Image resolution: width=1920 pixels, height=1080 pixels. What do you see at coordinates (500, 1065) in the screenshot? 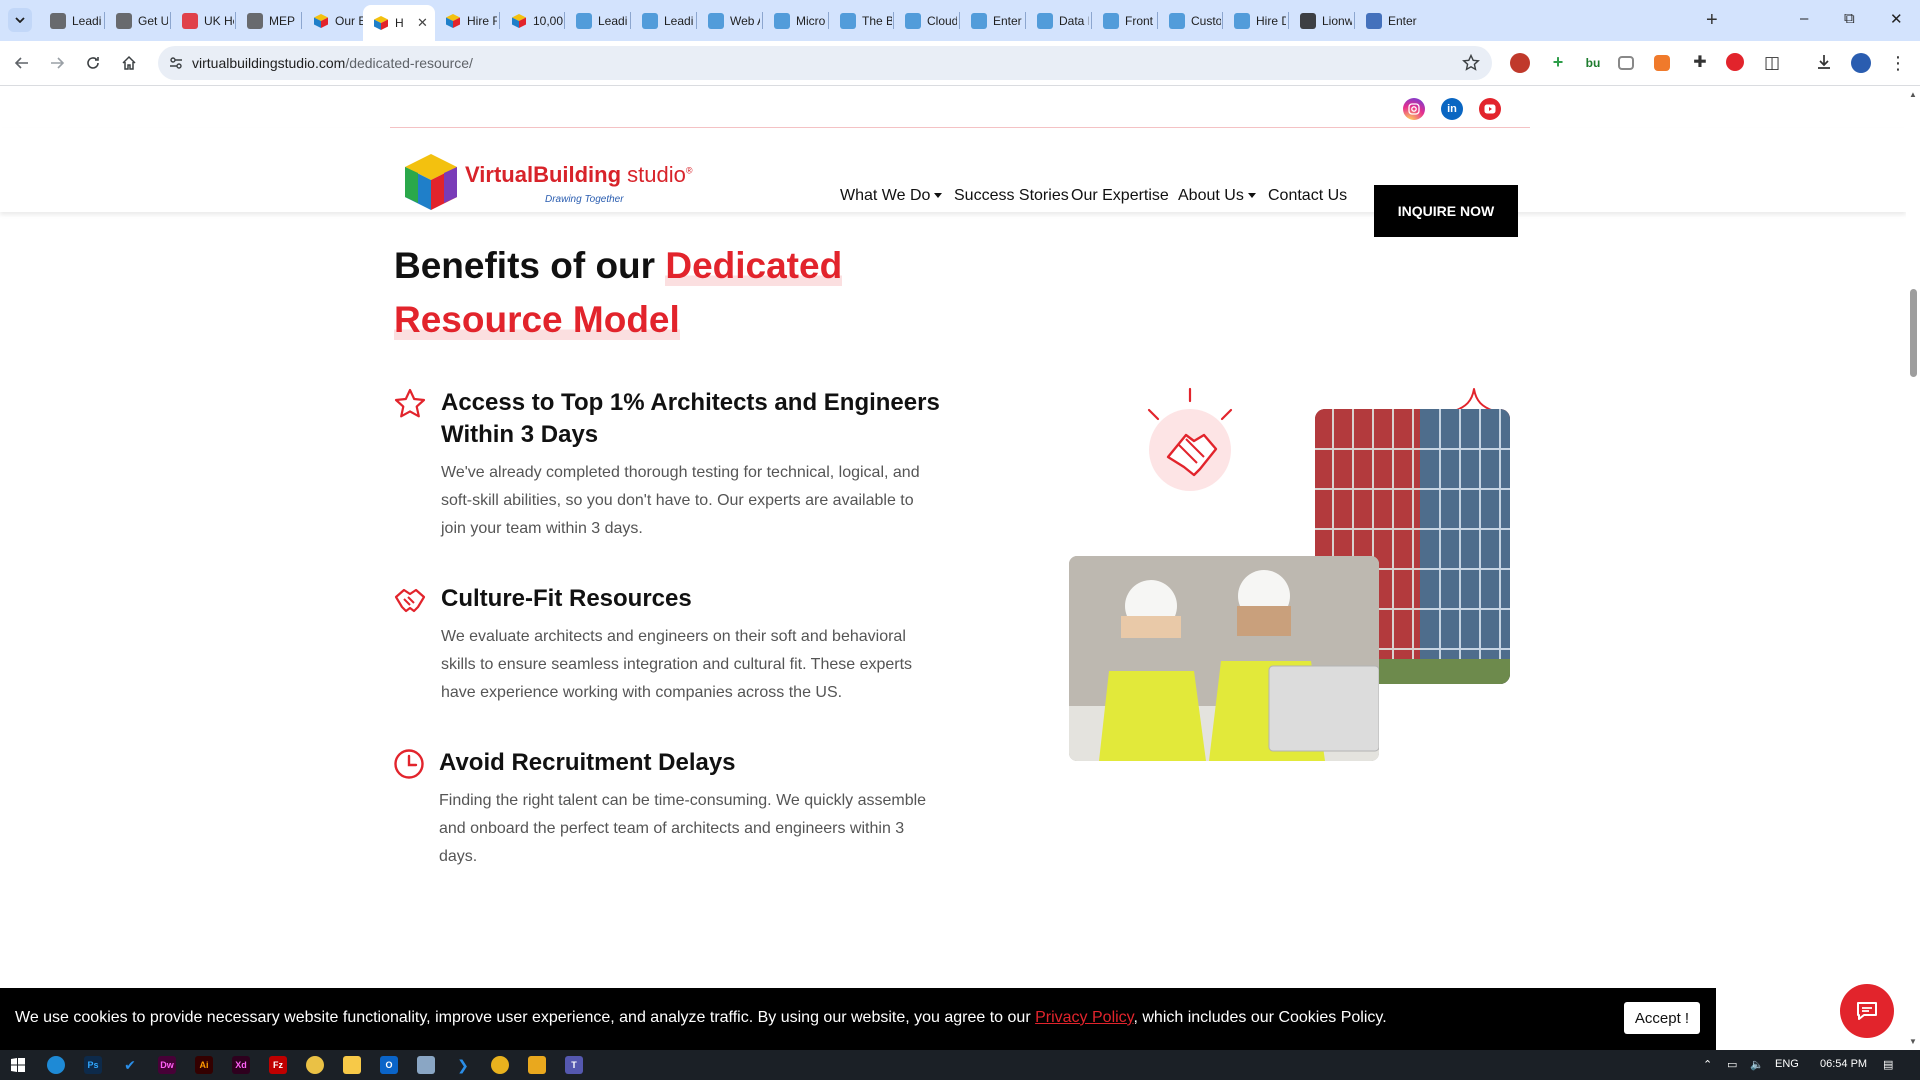
I see `chrome-2-icon` at bounding box center [500, 1065].